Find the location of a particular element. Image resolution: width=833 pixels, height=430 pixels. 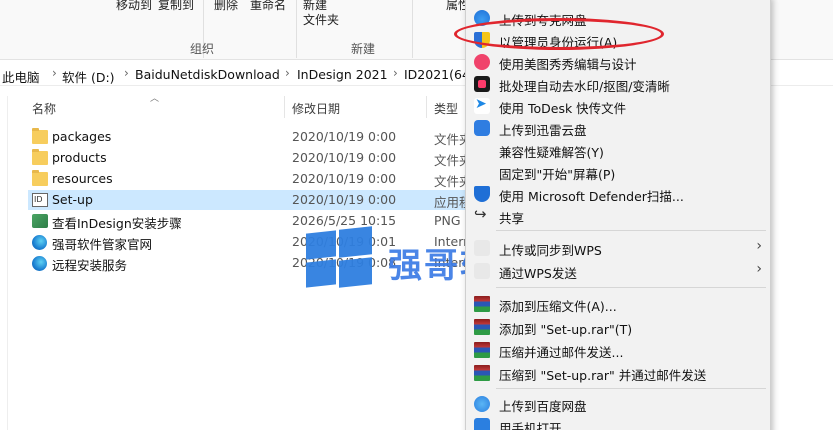

menu-item-todesk: 使用 ToDesk 快传文件 is located at coordinates (618, 106).